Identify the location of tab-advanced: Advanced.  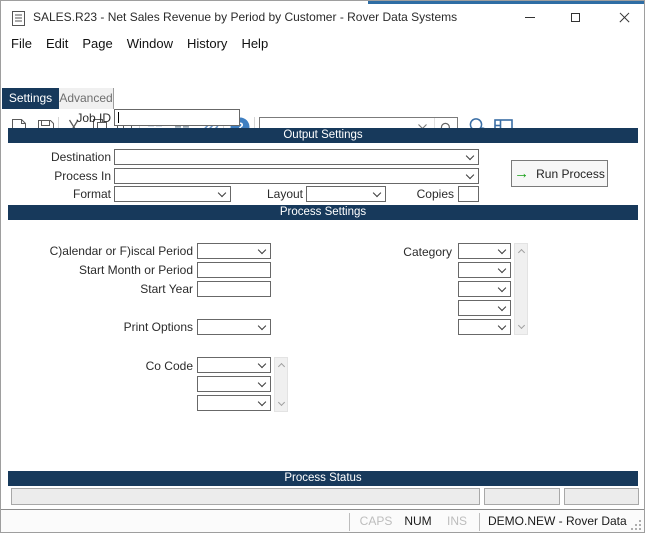
(86, 98).